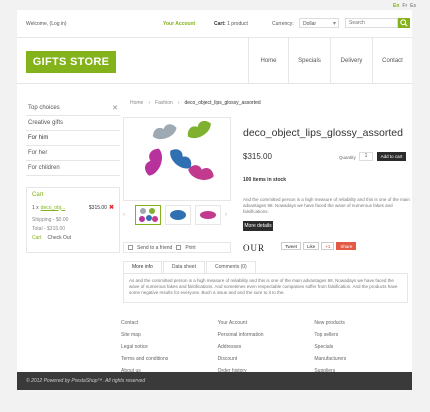 This screenshot has width=430, height=412. Describe the element at coordinates (142, 267) in the screenshot. I see `tab-more-info: More info` at that location.